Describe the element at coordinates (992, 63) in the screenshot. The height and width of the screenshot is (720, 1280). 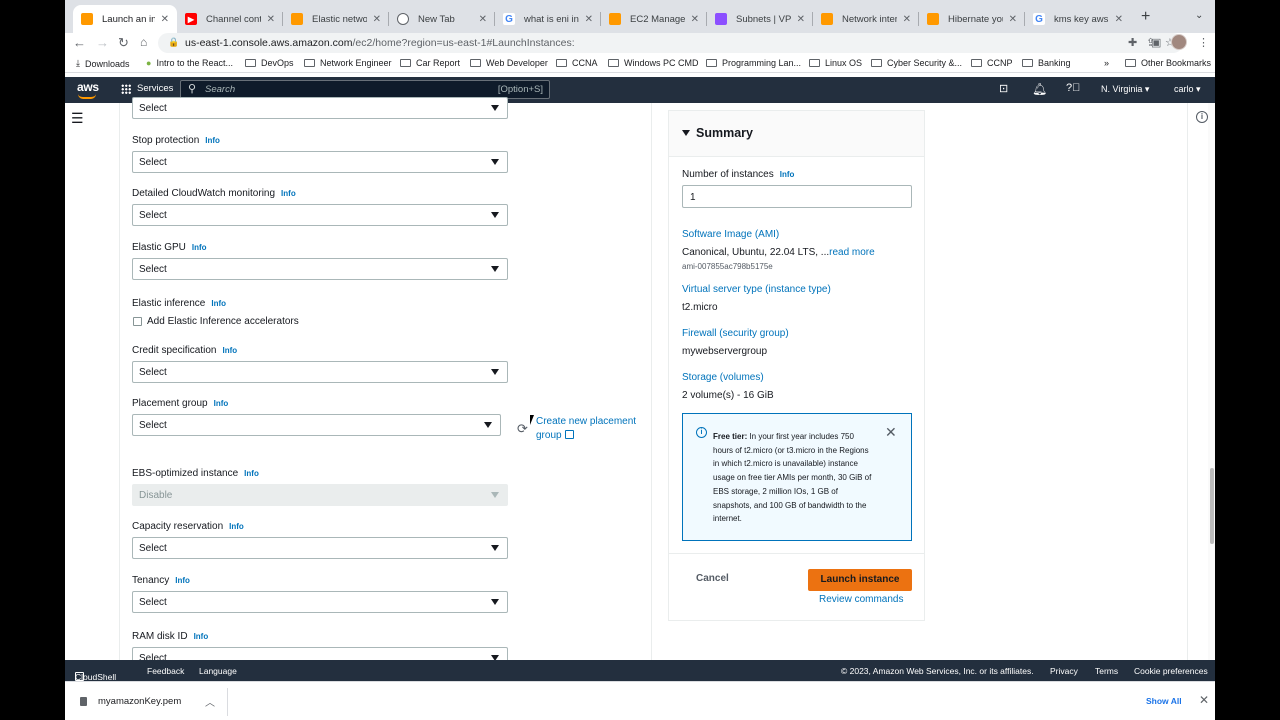
I see `bookmark-ccnp: CCNP` at that location.